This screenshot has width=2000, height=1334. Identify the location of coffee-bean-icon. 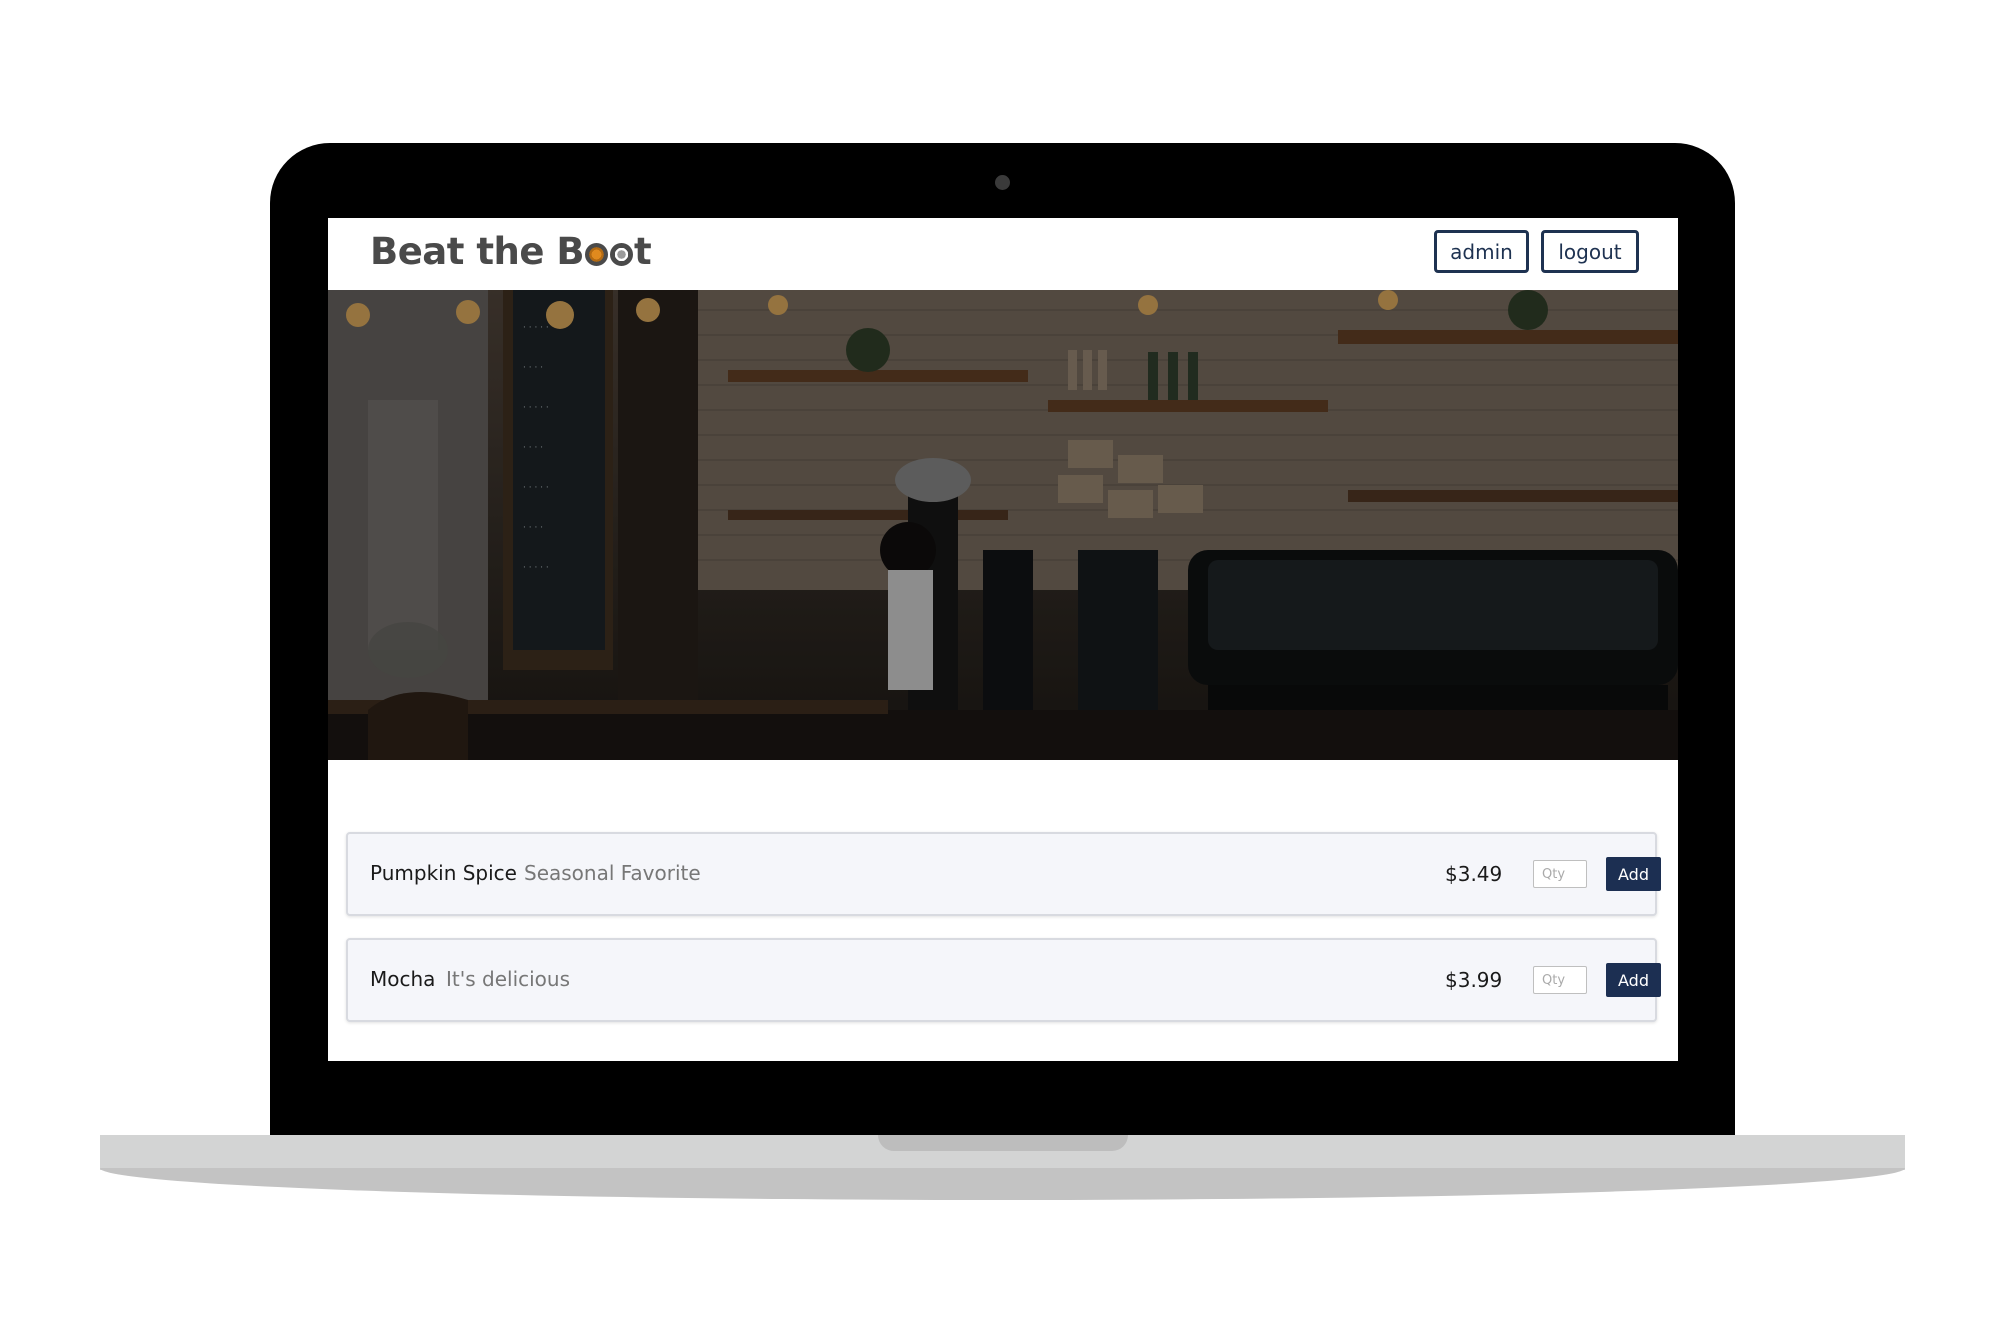
(597, 254).